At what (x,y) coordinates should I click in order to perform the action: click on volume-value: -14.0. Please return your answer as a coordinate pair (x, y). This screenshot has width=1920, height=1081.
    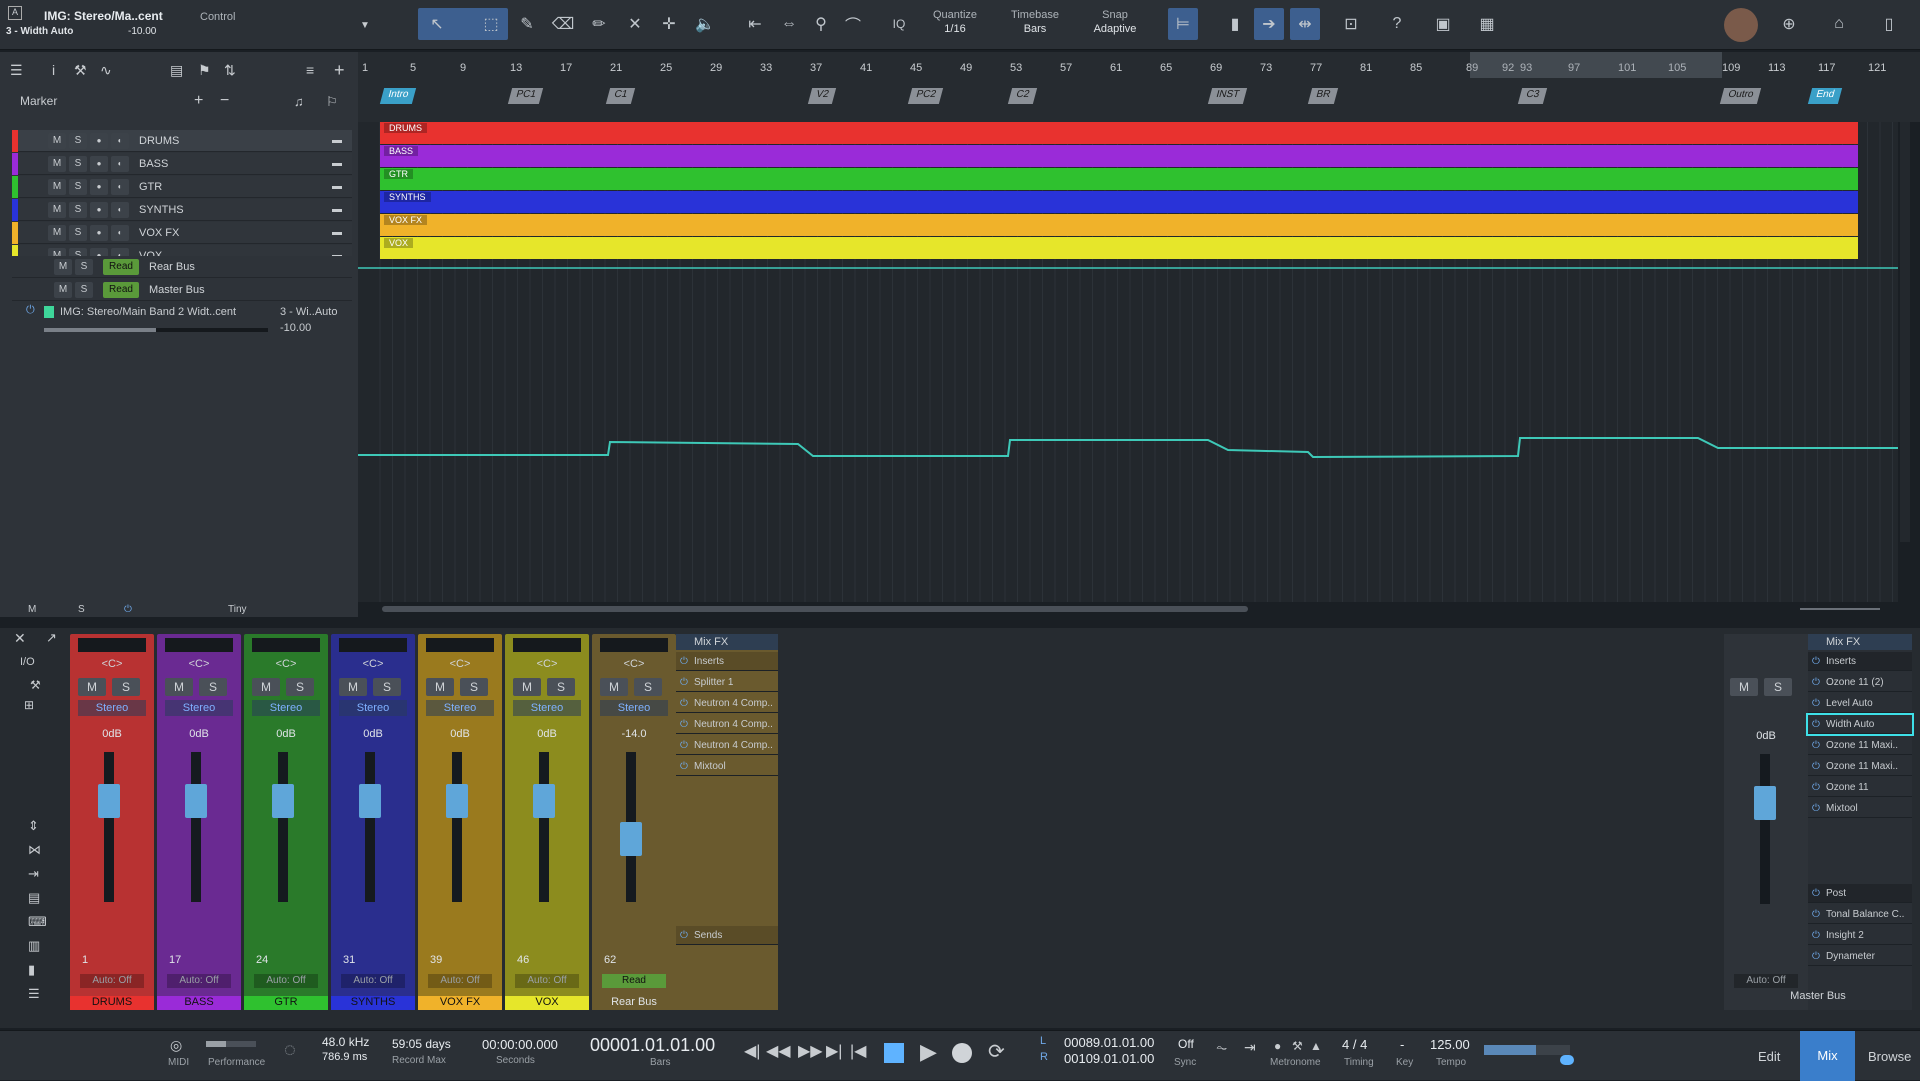
    Looking at the image, I should click on (634, 734).